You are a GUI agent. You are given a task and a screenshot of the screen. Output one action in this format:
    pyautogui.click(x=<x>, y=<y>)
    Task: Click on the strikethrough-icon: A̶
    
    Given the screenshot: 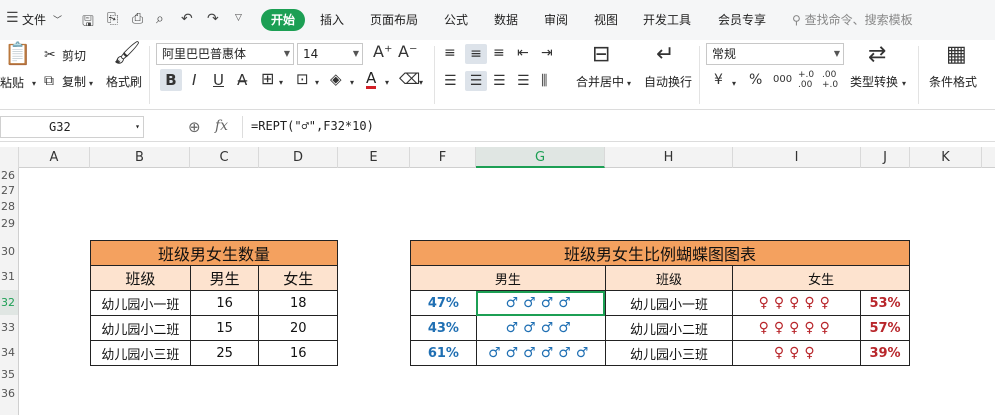 What is the action you would take?
    pyautogui.click(x=242, y=80)
    